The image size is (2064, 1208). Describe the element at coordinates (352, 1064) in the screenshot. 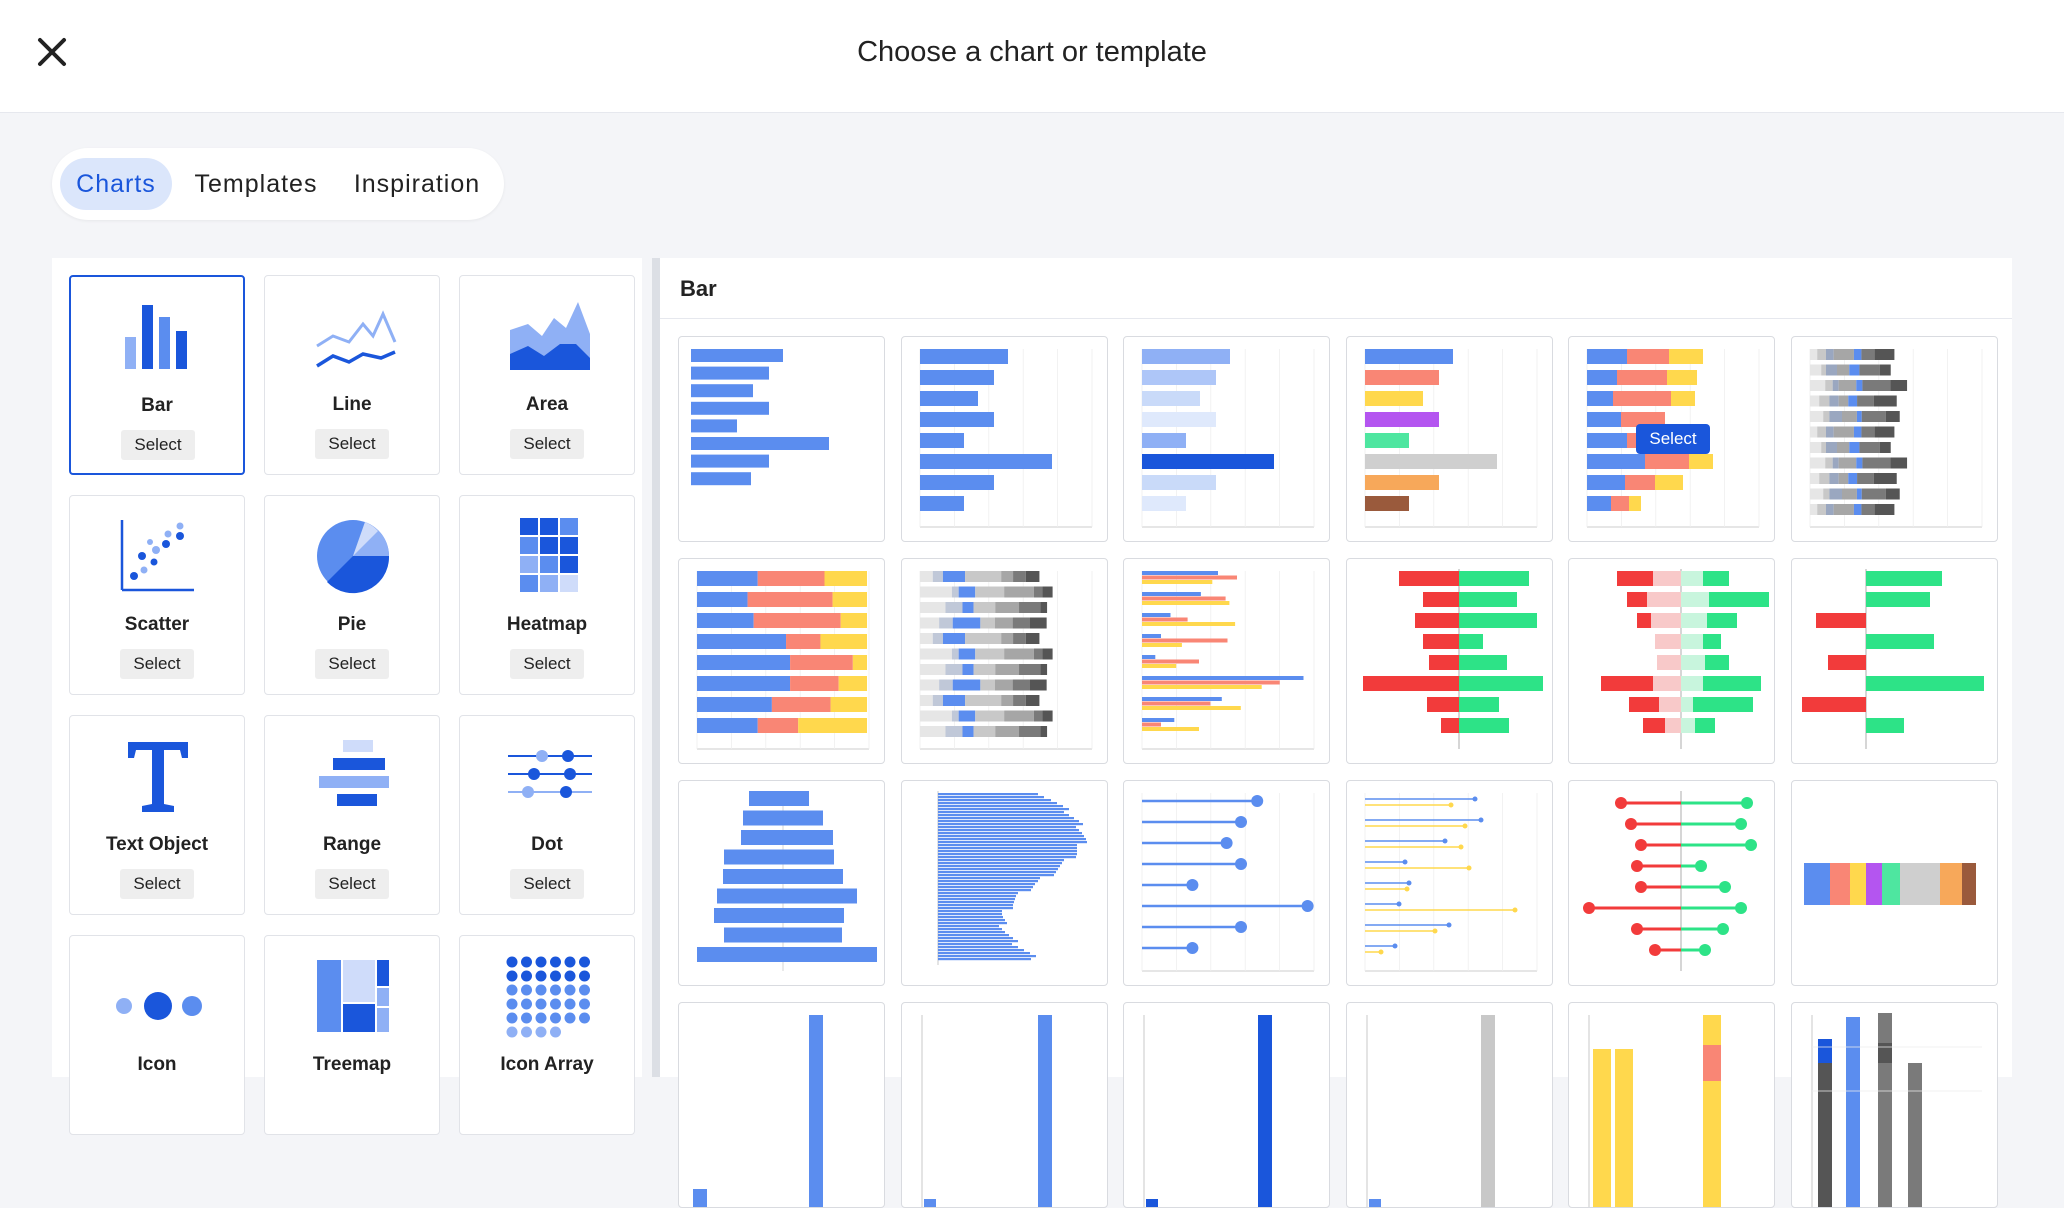

I see `chart-type-label: Treemap` at that location.